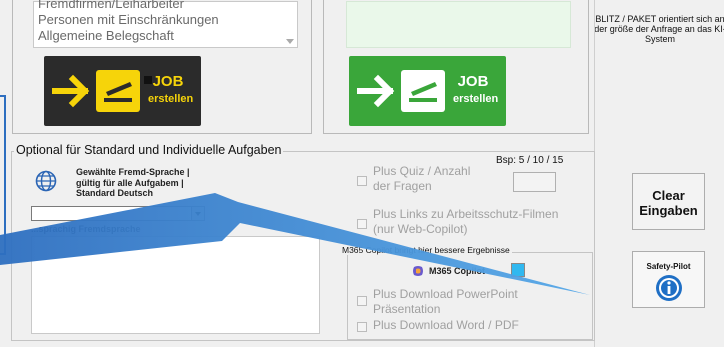  What do you see at coordinates (165, 36) in the screenshot?
I see `list-item: Allgemeine Belegschaft` at bounding box center [165, 36].